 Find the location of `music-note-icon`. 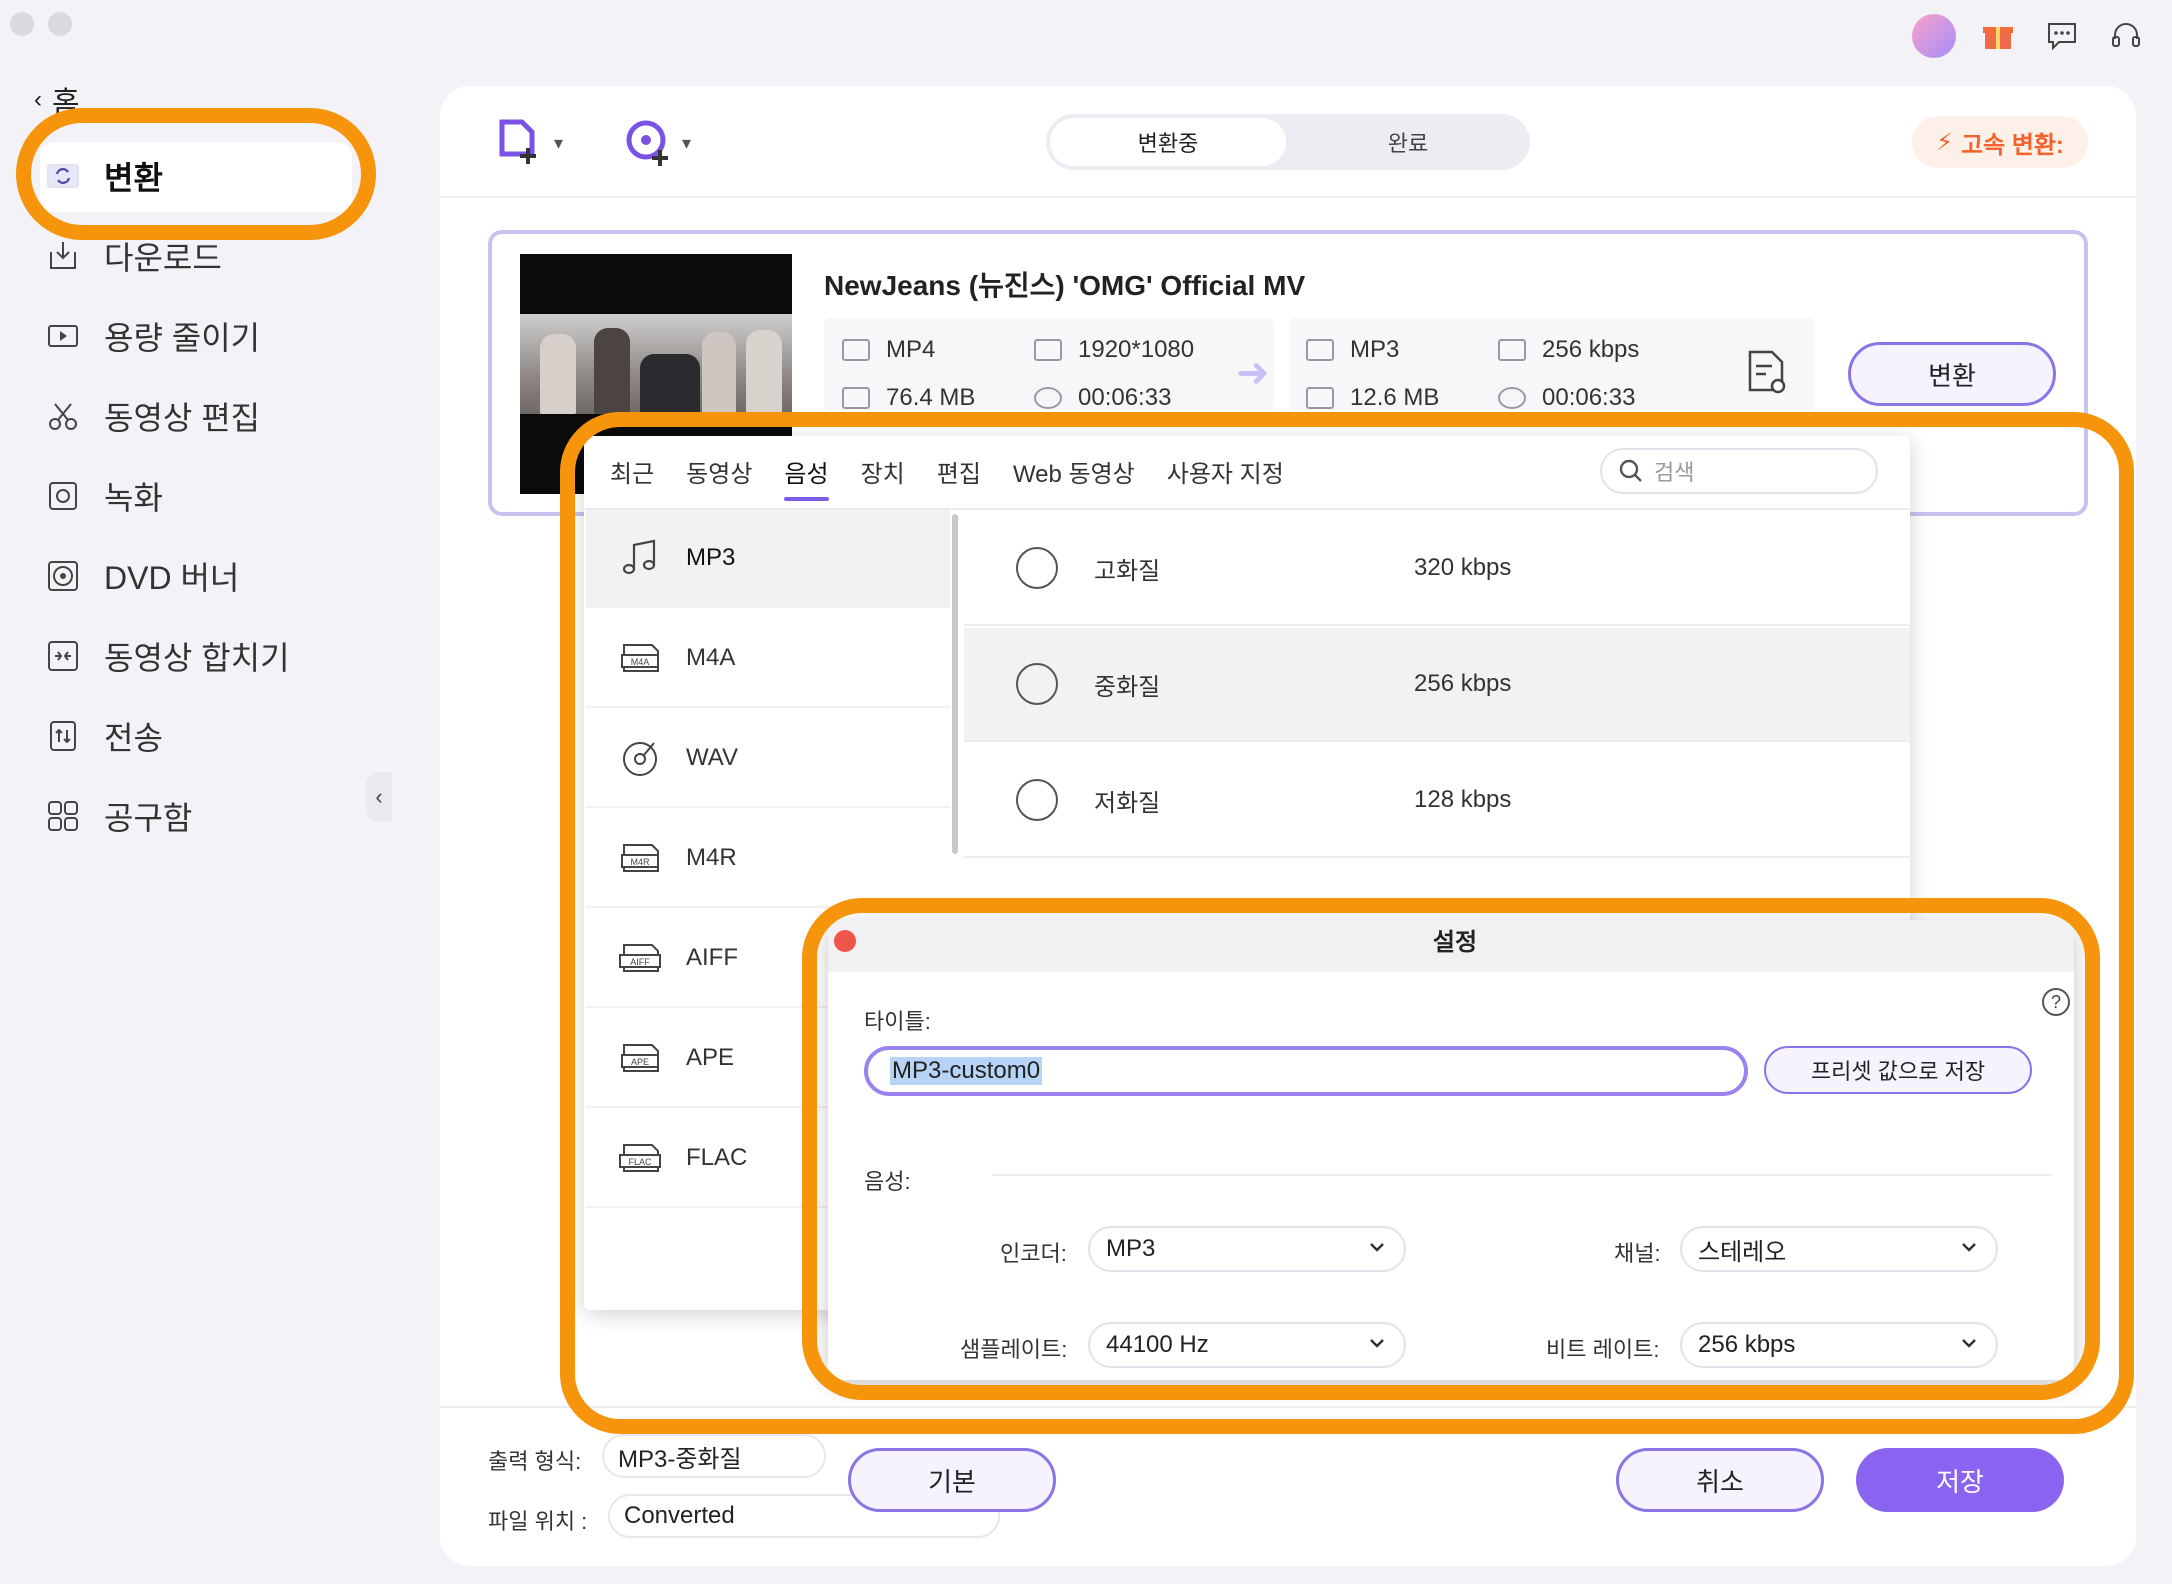

music-note-icon is located at coordinates (639, 557).